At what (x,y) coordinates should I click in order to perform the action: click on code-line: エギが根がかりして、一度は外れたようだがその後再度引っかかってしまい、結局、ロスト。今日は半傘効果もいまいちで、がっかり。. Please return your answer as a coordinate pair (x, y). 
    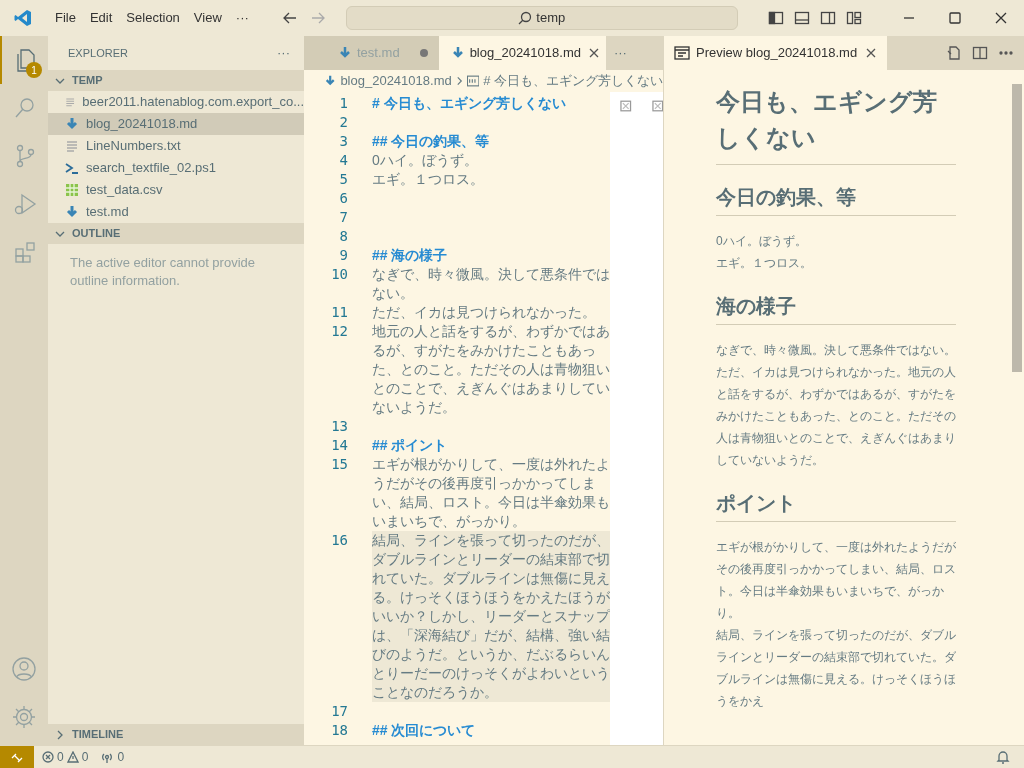
    Looking at the image, I should click on (491, 493).